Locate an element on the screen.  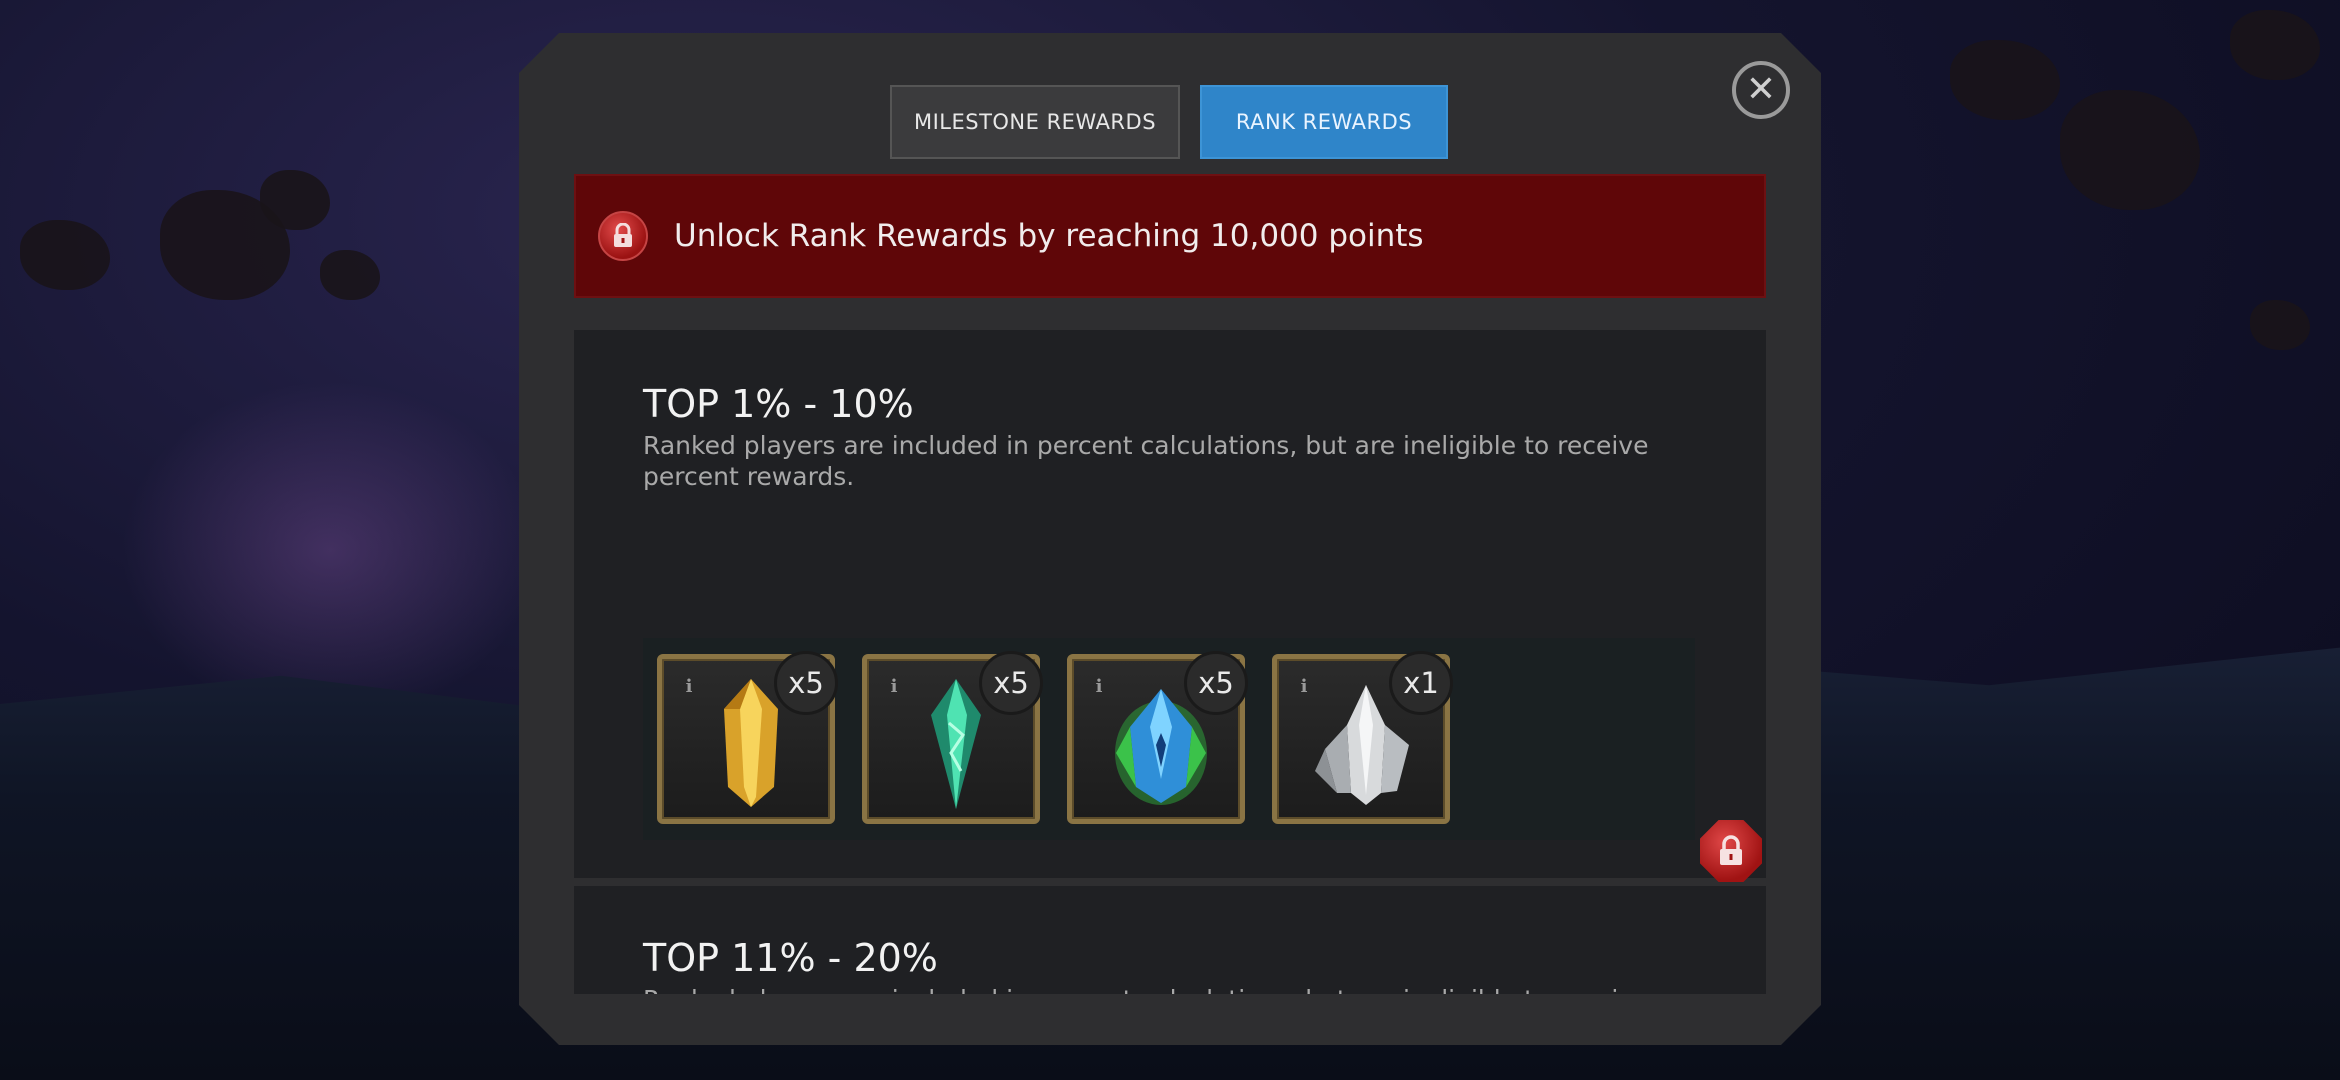
rewards-row: i x5 i x5 i x5 i x1 is located at coordinates (1169, 739).